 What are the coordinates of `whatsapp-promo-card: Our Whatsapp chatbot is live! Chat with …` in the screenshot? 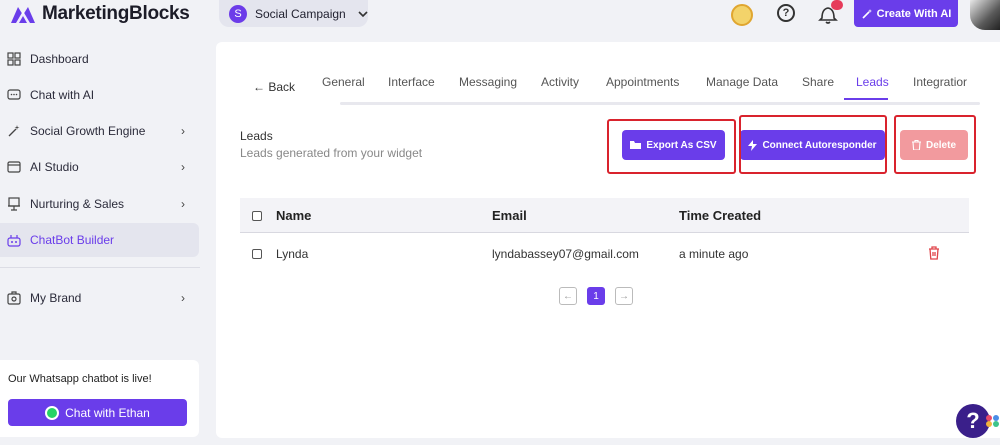 It's located at (99, 398).